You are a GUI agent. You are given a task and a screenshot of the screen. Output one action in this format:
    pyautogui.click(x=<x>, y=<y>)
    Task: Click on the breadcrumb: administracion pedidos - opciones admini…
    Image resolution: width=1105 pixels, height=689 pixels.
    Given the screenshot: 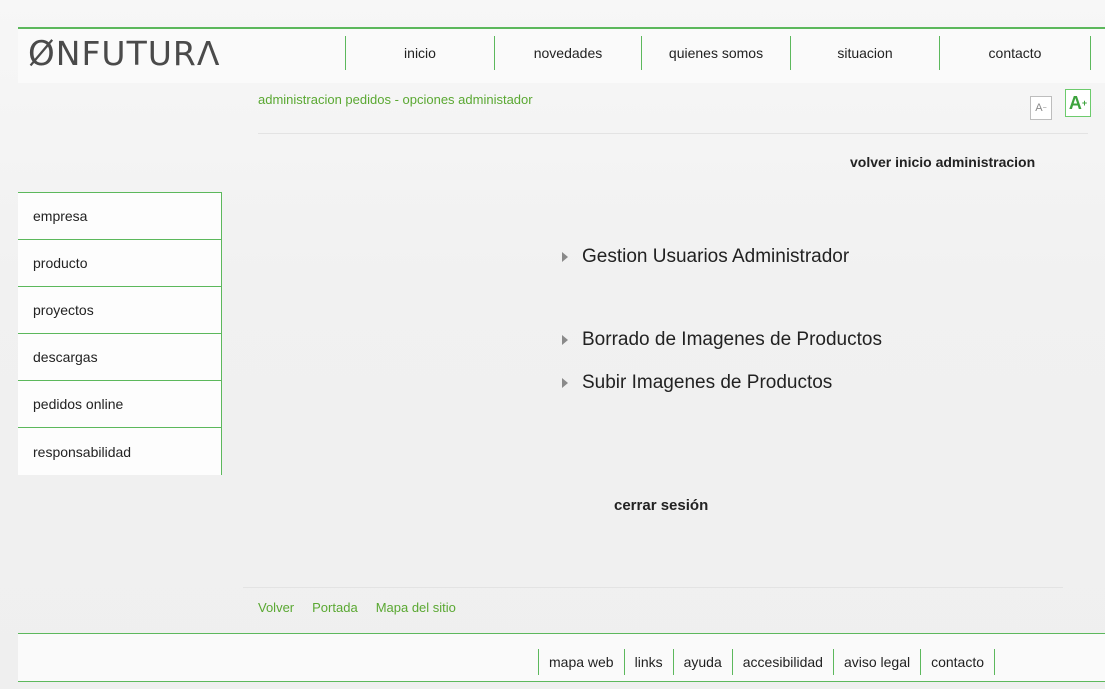 What is the action you would take?
    pyautogui.click(x=395, y=99)
    